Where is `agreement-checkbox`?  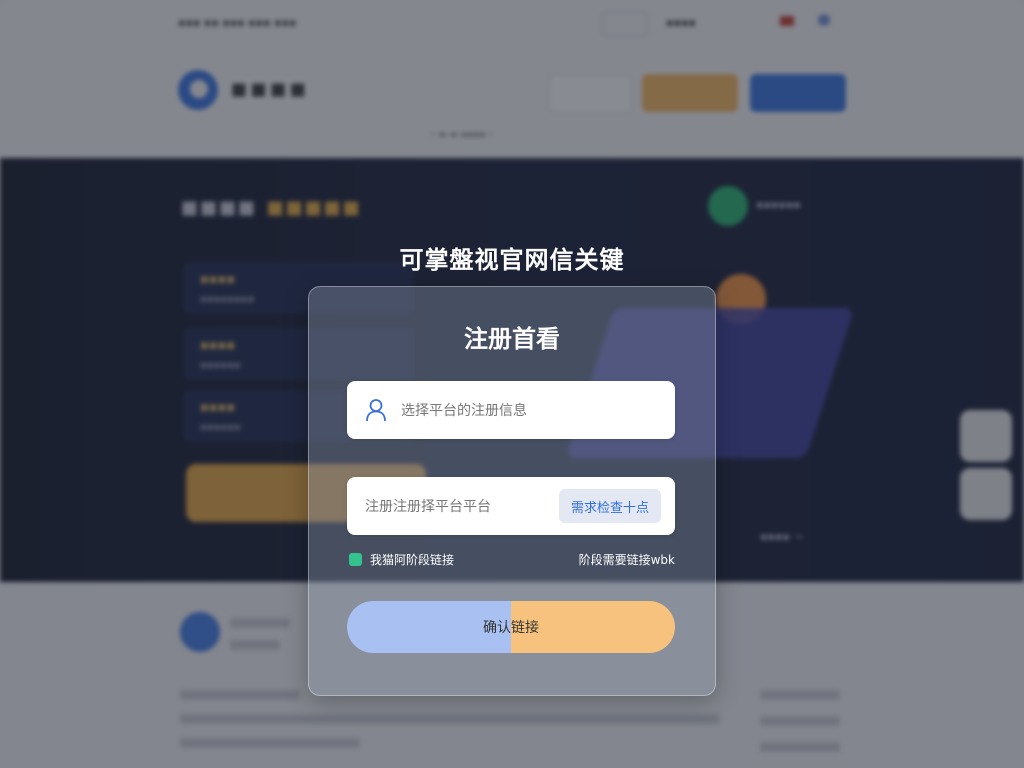
agreement-checkbox is located at coordinates (355, 559).